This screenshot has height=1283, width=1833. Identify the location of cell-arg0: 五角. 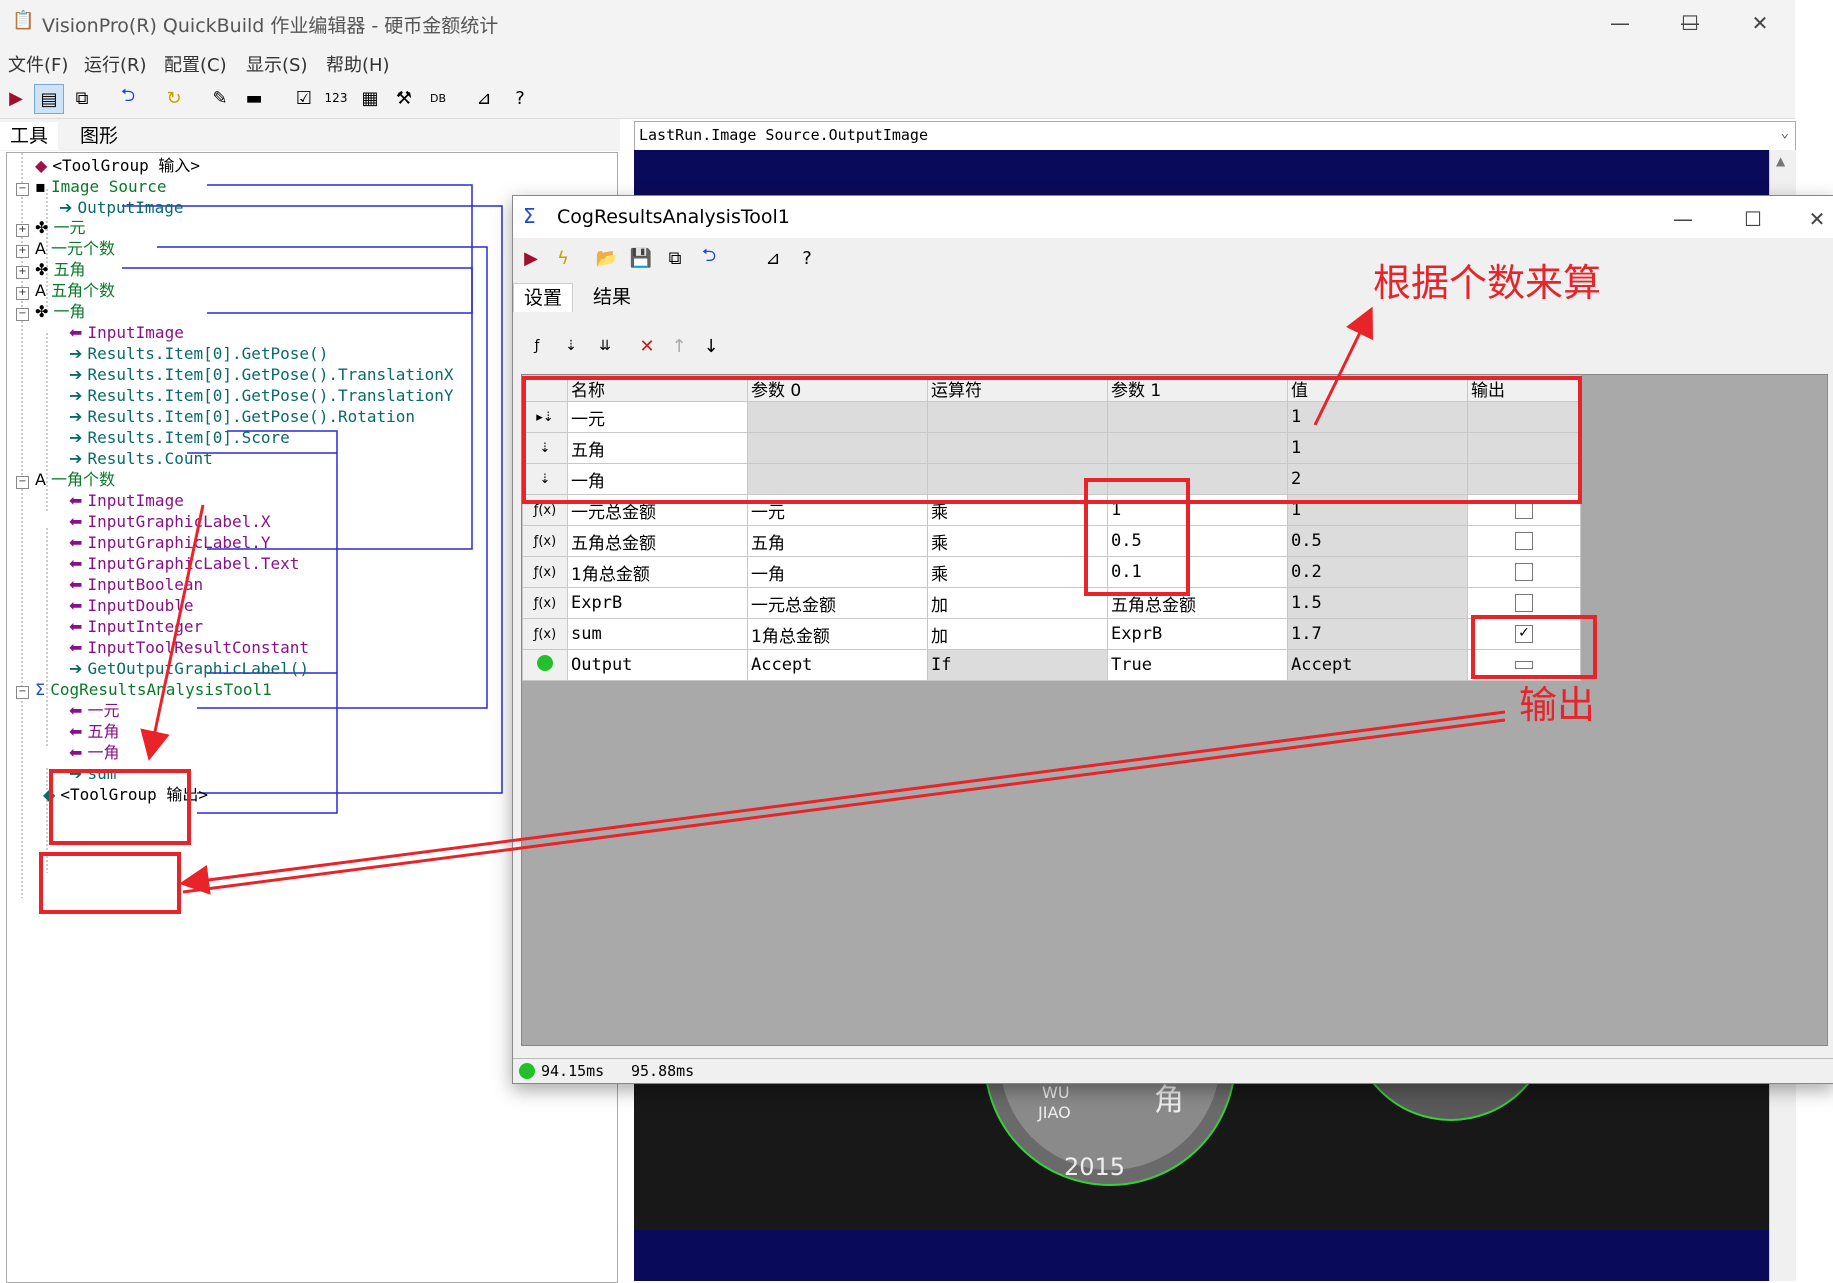
(837, 541).